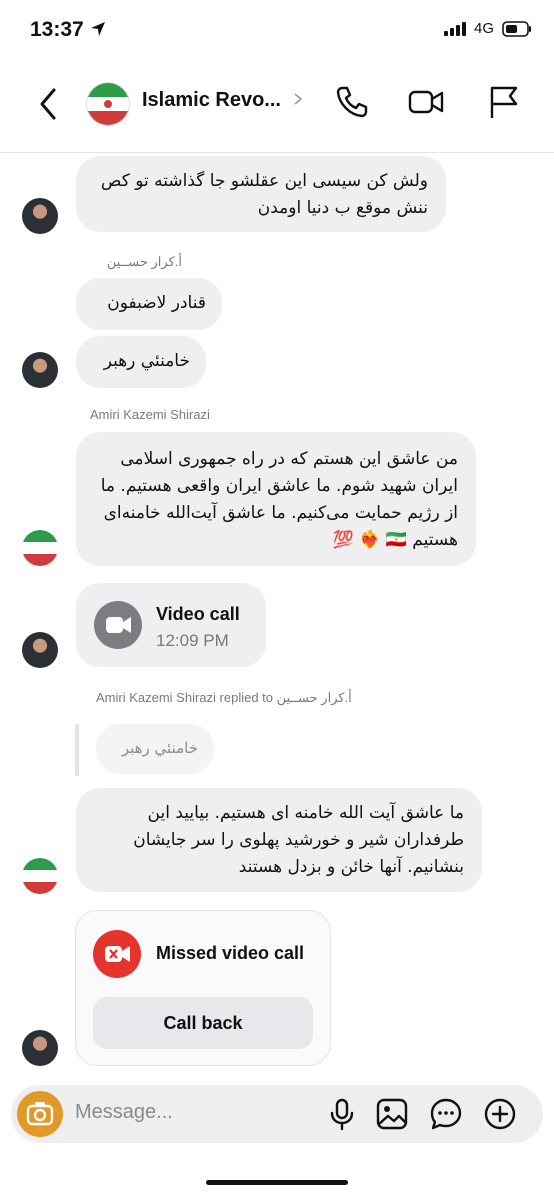  What do you see at coordinates (352, 102) in the screenshot?
I see `phone-icon` at bounding box center [352, 102].